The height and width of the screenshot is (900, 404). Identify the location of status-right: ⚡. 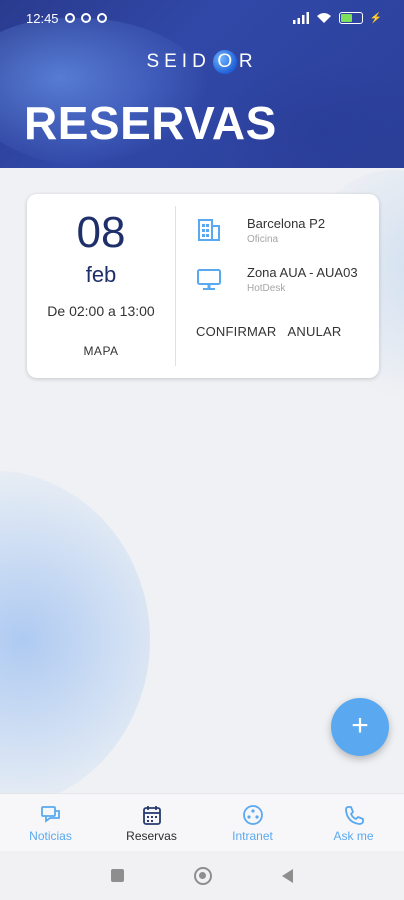
(337, 18).